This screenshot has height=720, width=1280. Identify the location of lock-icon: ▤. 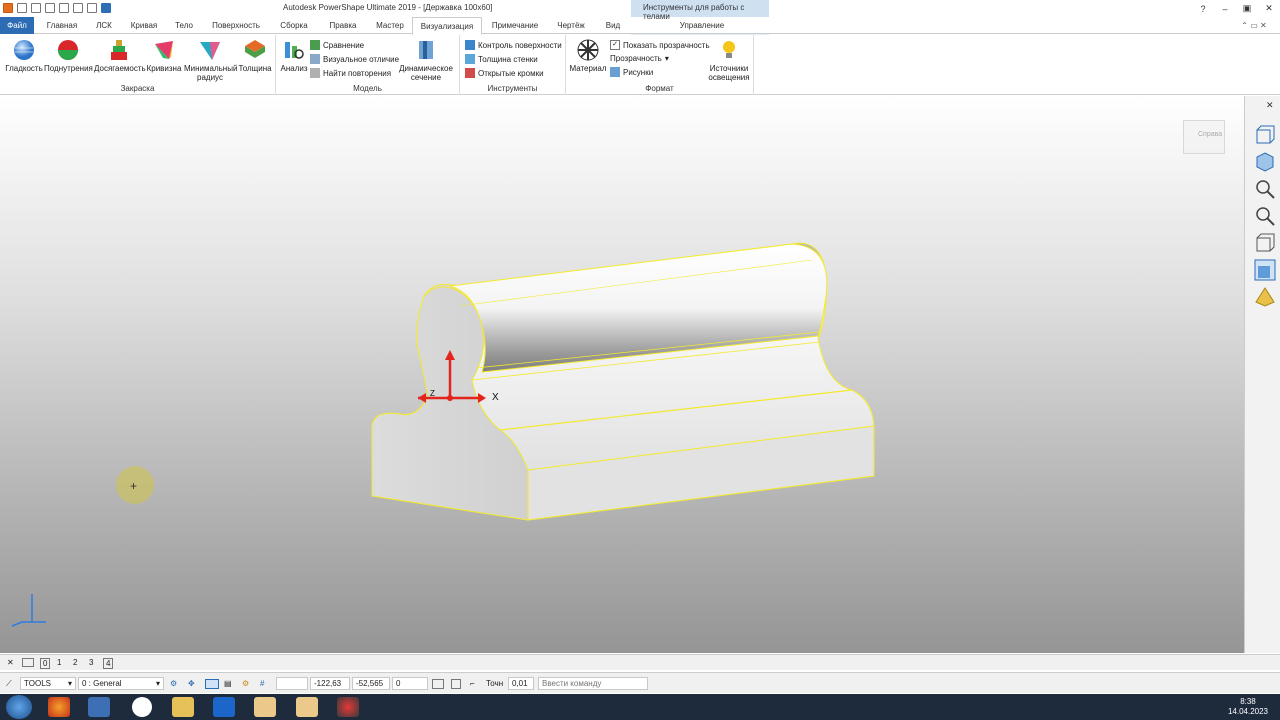
(228, 683).